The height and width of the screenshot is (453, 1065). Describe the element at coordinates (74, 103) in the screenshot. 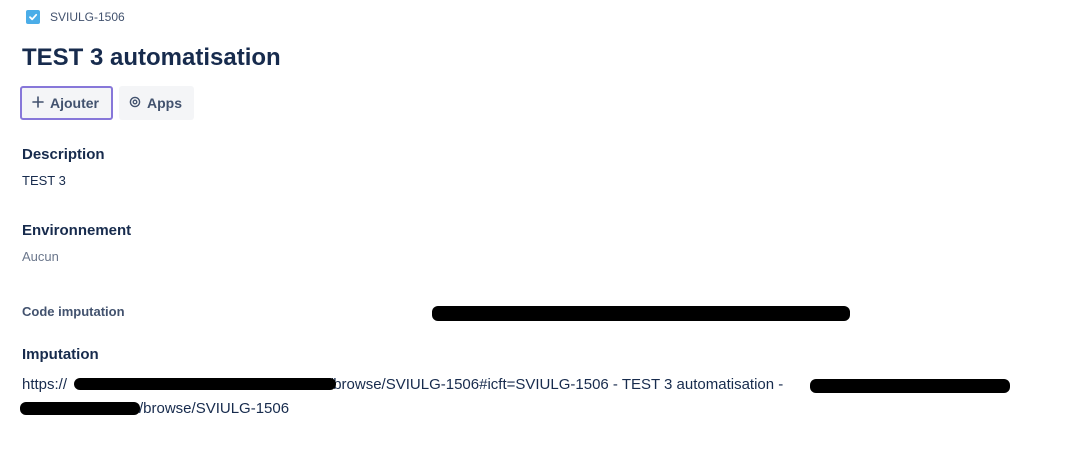

I see `add-button-label: Ajouter` at that location.